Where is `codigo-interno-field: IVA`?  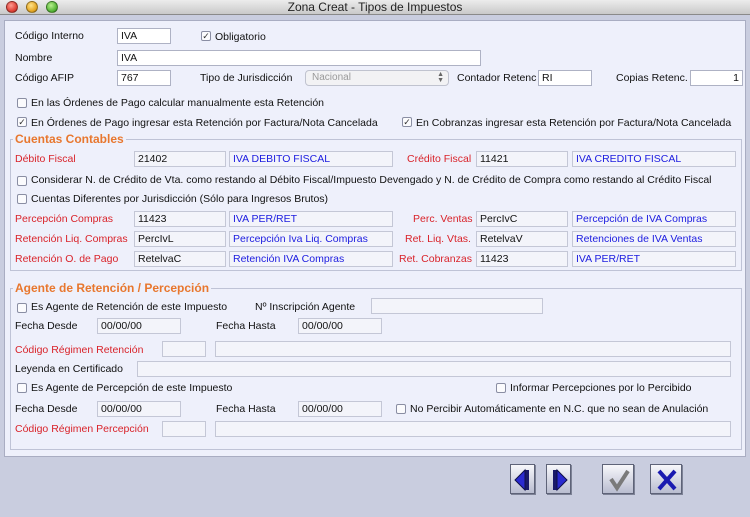
codigo-interno-field: IVA is located at coordinates (144, 36).